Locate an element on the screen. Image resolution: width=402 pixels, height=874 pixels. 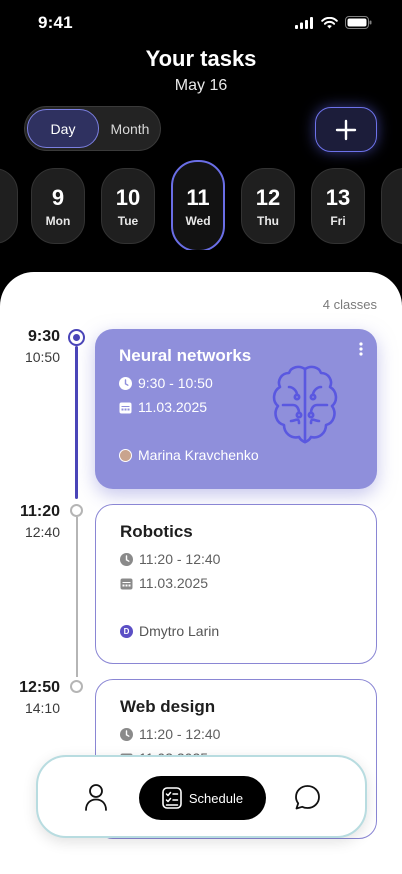
day-number: 9 is located at coordinates (58, 197).